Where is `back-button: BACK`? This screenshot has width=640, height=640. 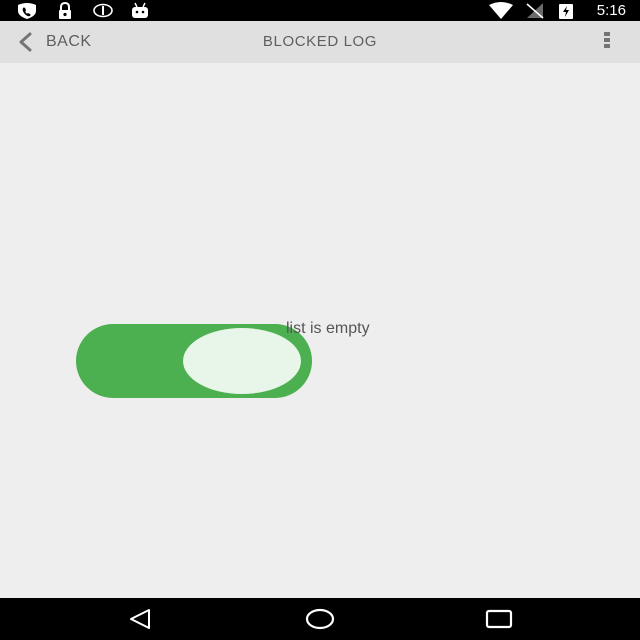 back-button: BACK is located at coordinates (55, 42).